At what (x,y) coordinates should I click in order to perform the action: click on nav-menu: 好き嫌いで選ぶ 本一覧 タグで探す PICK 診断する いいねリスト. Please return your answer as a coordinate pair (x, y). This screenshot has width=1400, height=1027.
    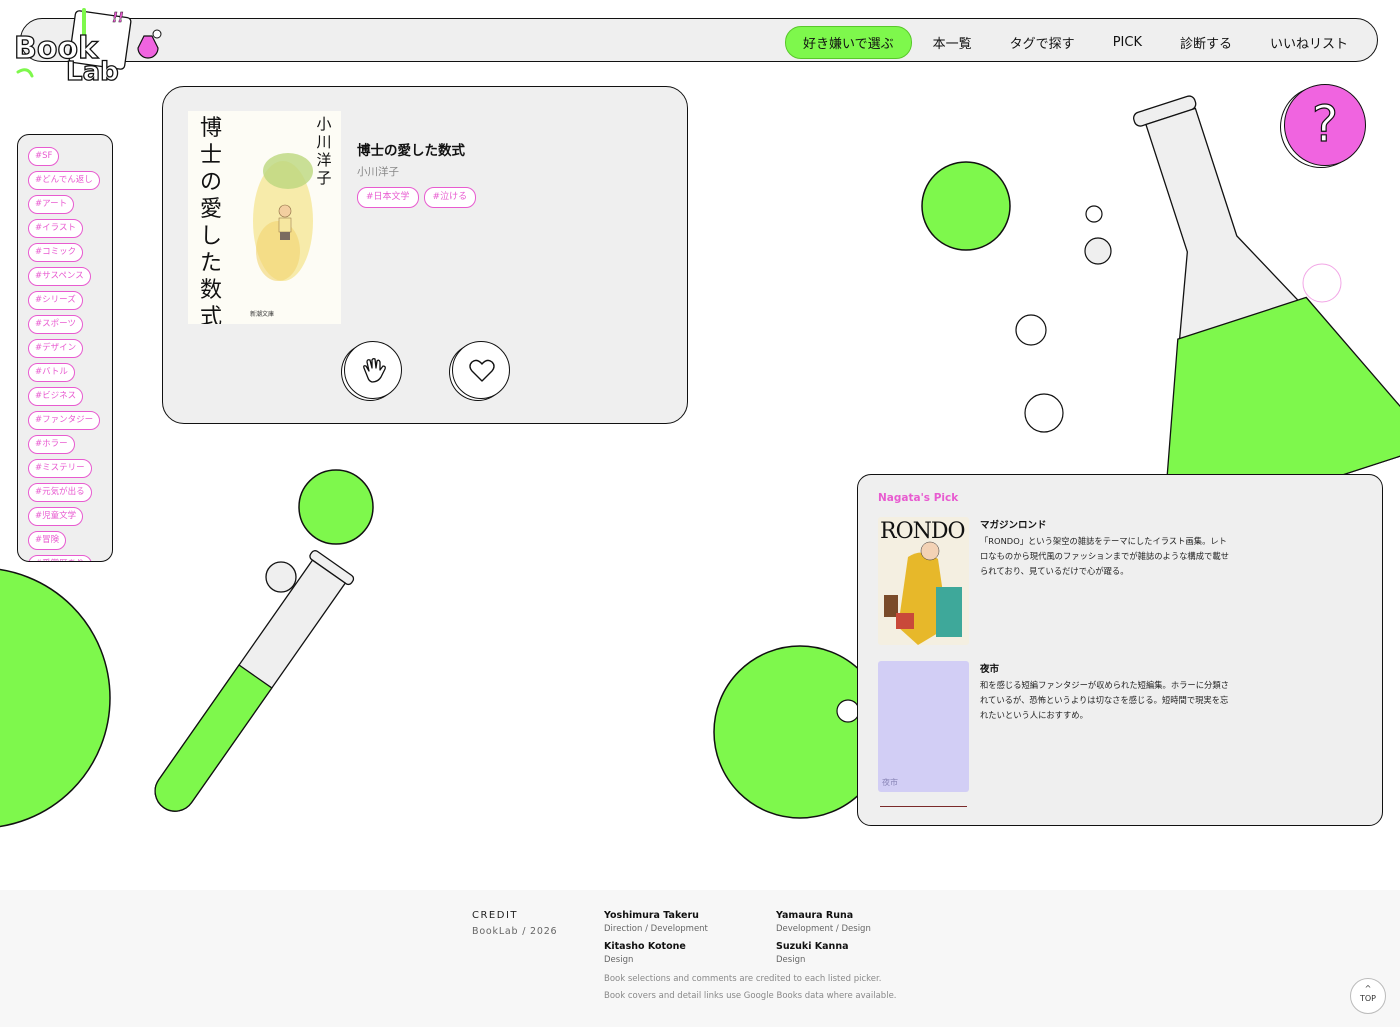
    Looking at the image, I should click on (1075, 42).